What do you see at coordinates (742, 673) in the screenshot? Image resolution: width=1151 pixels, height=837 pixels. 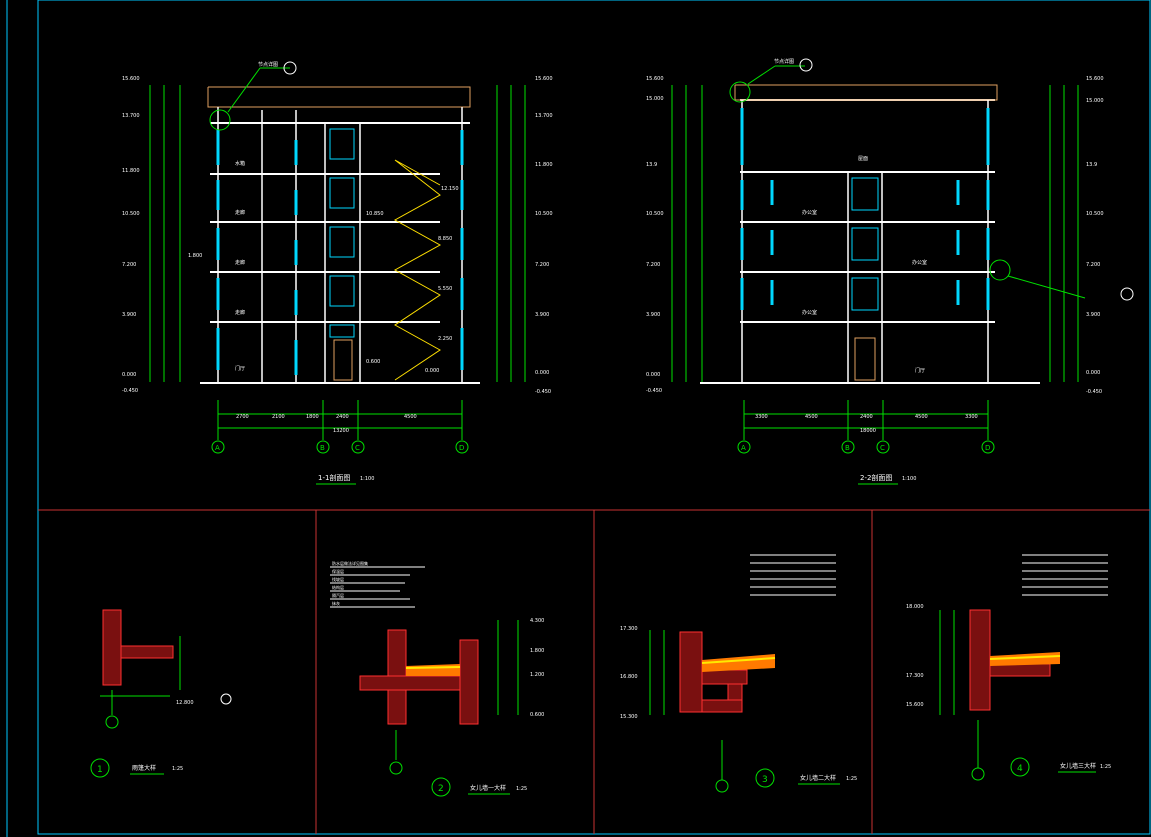 I see `detail-3-parapet` at bounding box center [742, 673].